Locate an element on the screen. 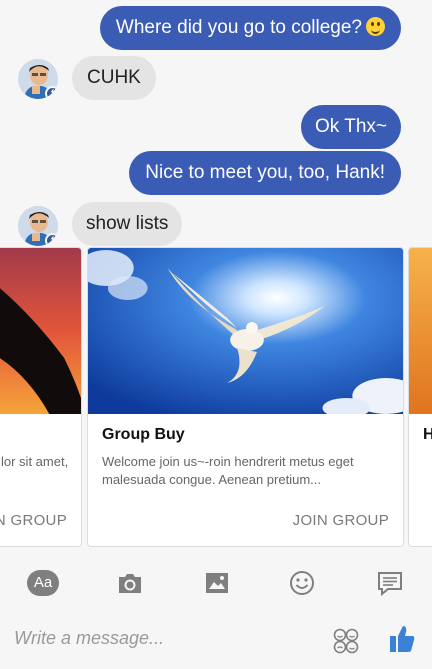 This screenshot has height=669, width=432. text-format-label: Aa is located at coordinates (43, 583).